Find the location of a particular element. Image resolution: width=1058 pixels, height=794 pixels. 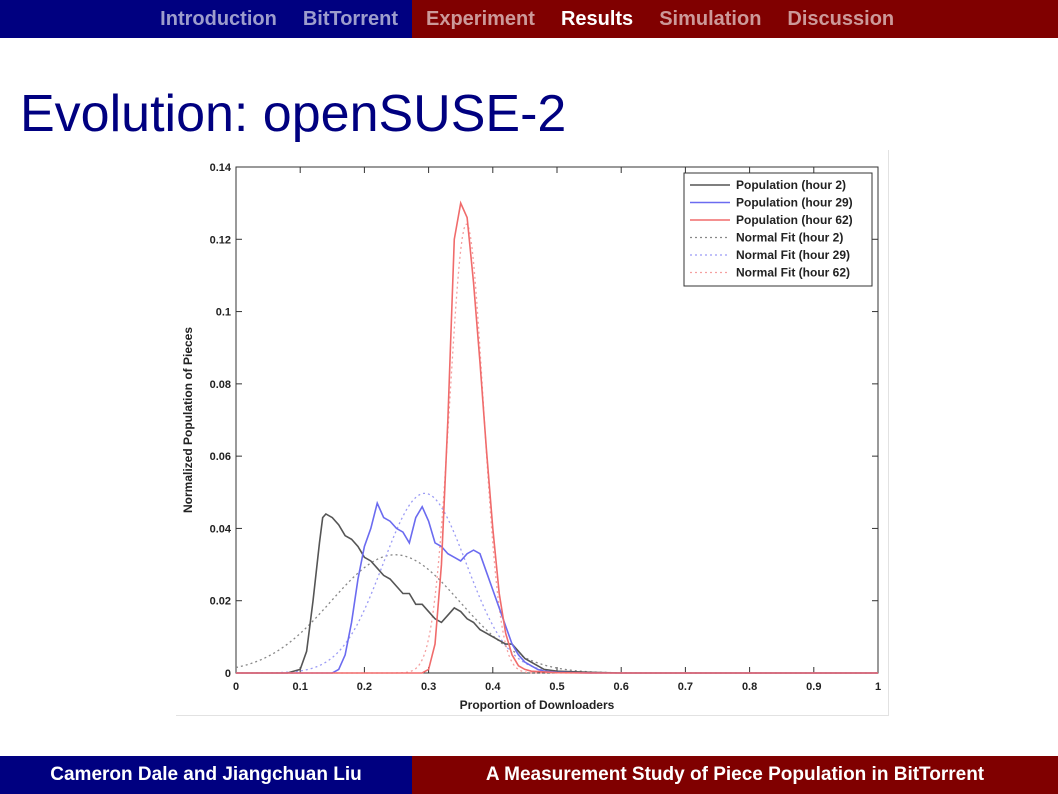

x-tick-label: 0.7 is located at coordinates (685, 687).